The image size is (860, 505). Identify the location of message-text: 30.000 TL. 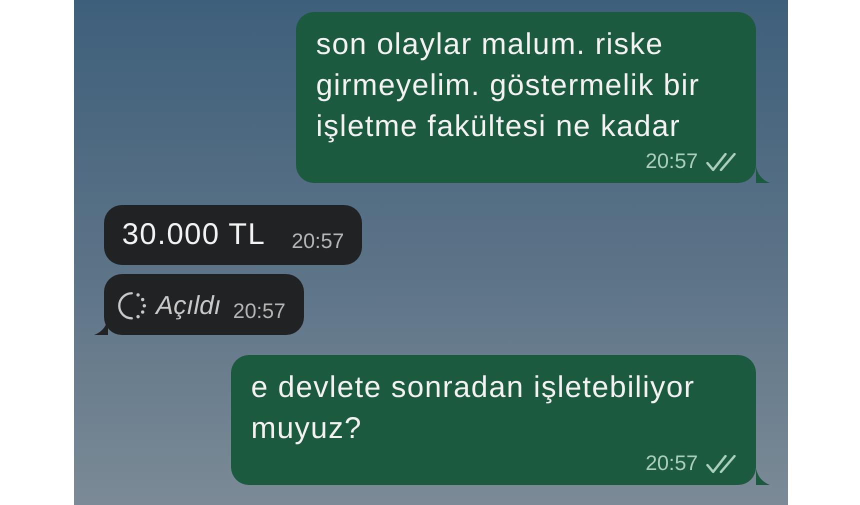
(194, 235).